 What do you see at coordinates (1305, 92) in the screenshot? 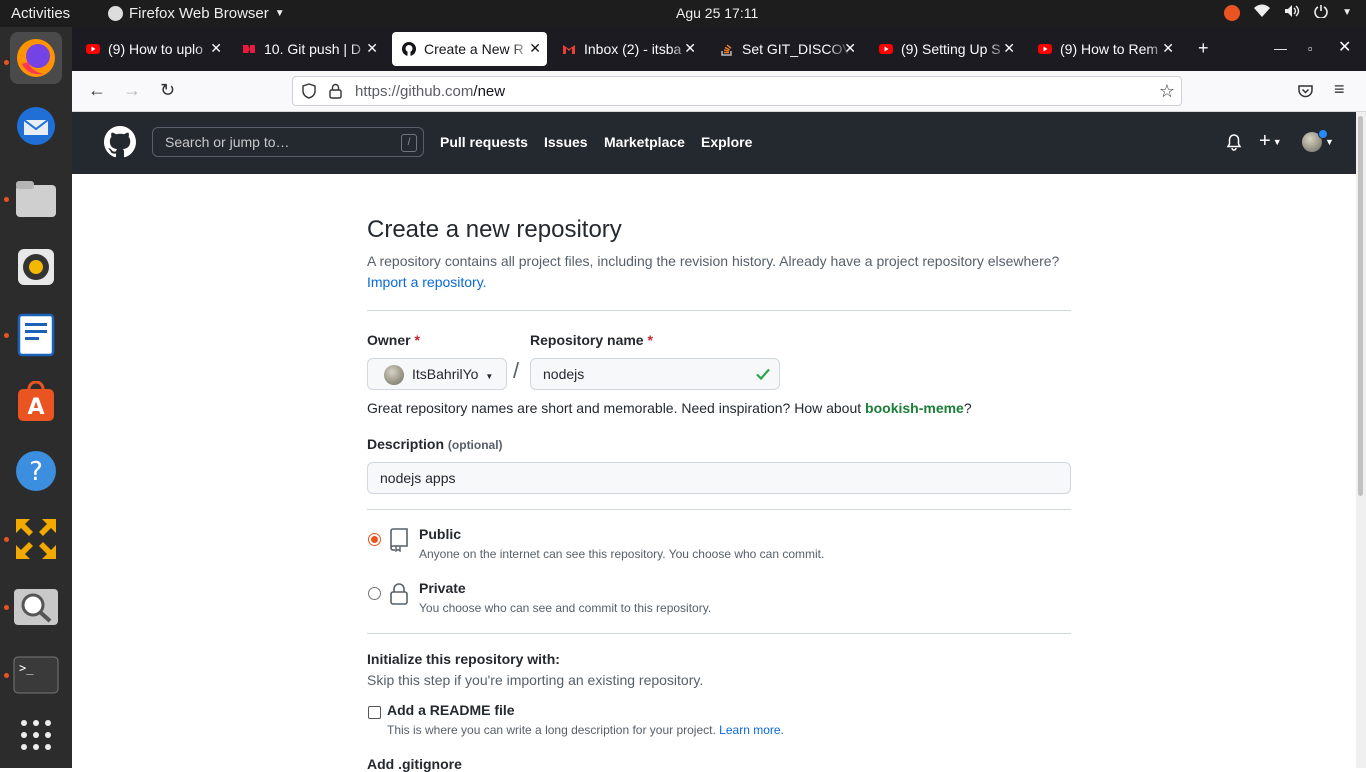
I see `pocket-icon` at bounding box center [1305, 92].